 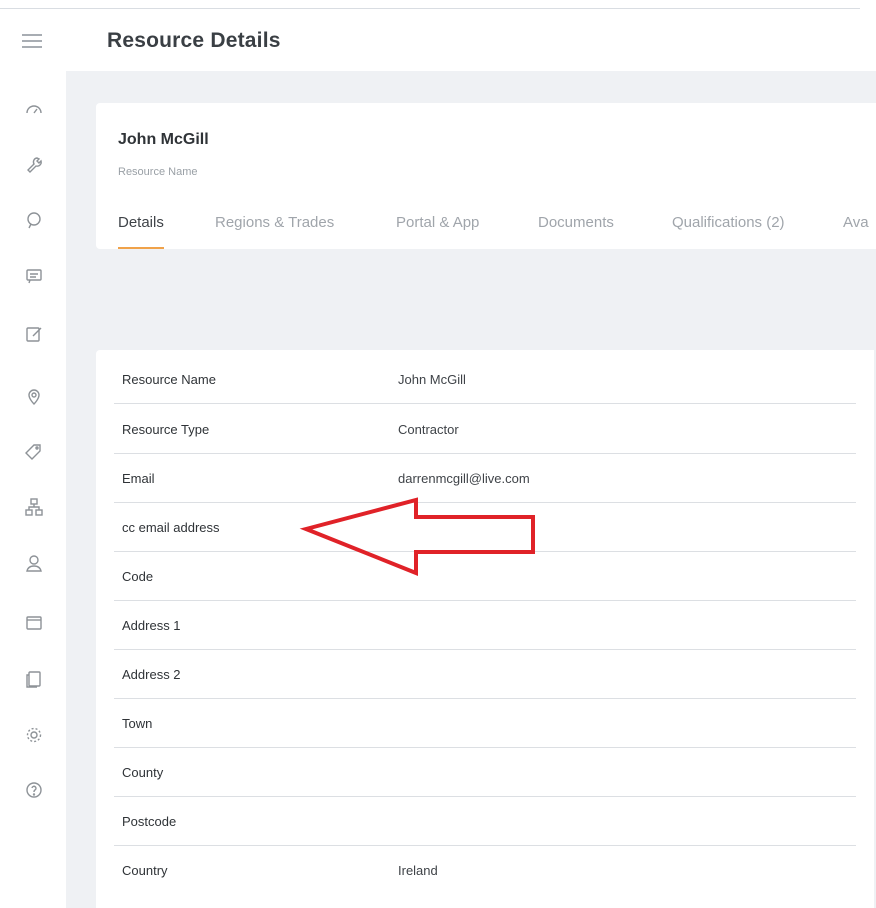 I want to click on help-icon, so click(x=34, y=790).